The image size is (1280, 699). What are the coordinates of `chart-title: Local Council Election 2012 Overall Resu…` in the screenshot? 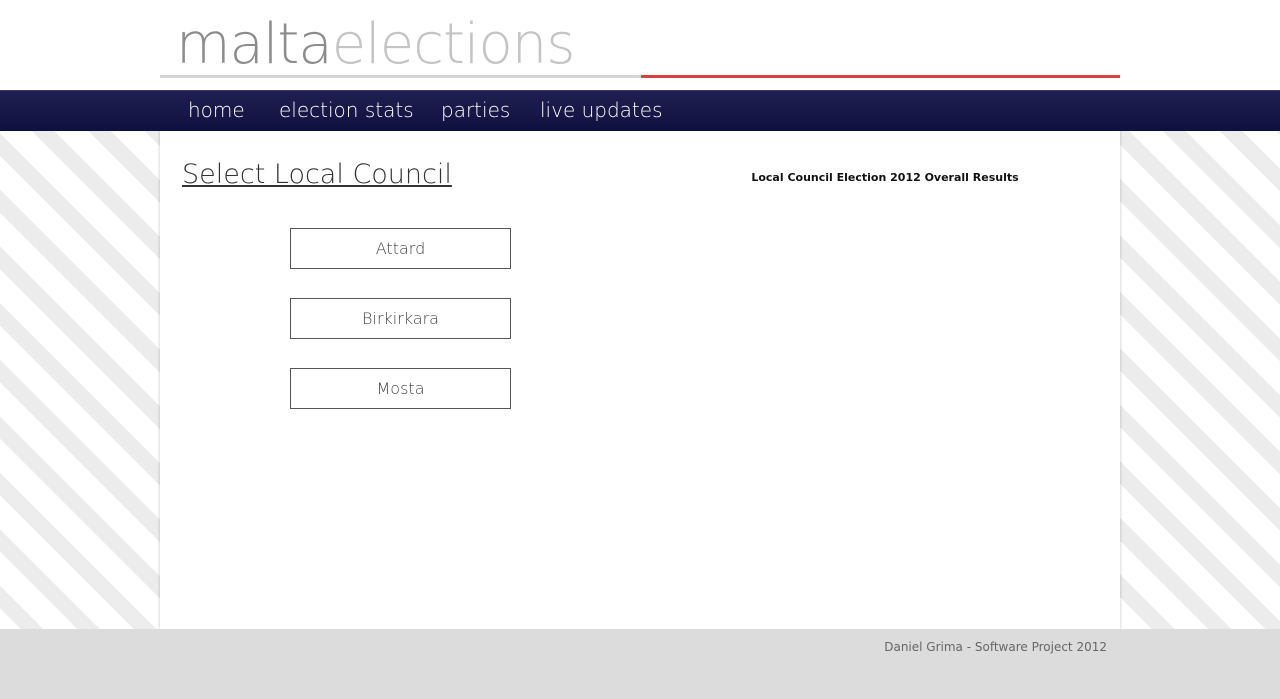 It's located at (885, 177).